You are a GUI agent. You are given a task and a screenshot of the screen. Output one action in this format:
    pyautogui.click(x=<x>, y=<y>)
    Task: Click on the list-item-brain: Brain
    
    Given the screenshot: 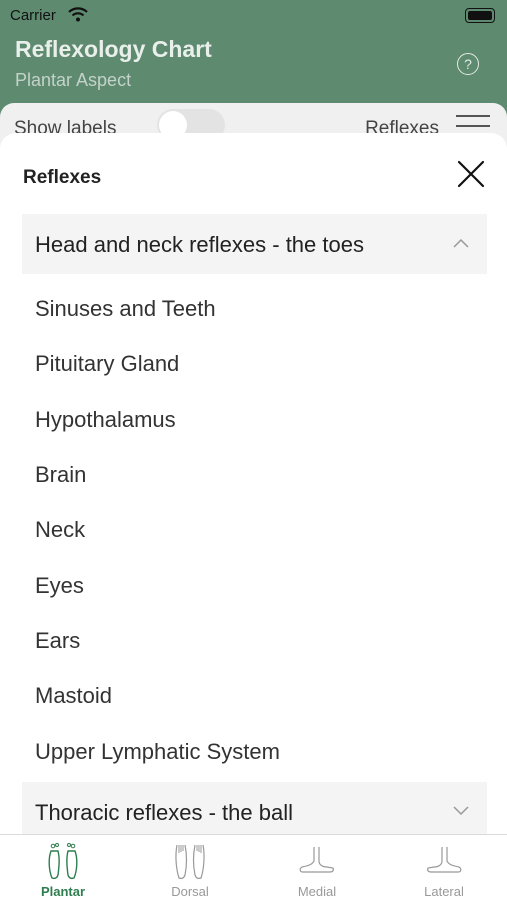 What is the action you would take?
    pyautogui.click(x=60, y=475)
    